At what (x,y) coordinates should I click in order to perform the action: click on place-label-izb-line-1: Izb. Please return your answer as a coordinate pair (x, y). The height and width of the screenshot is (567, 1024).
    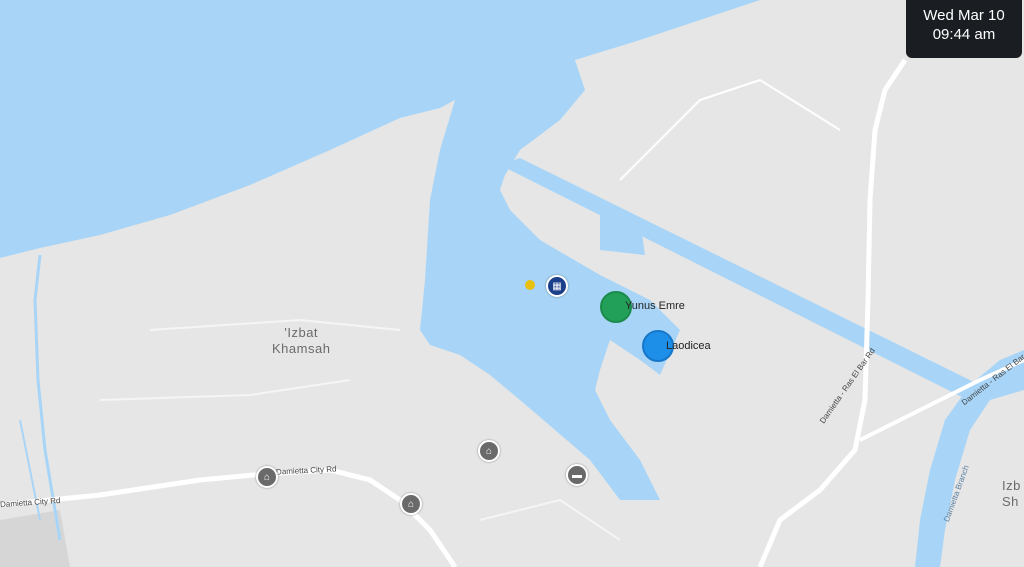
    Looking at the image, I should click on (1011, 485).